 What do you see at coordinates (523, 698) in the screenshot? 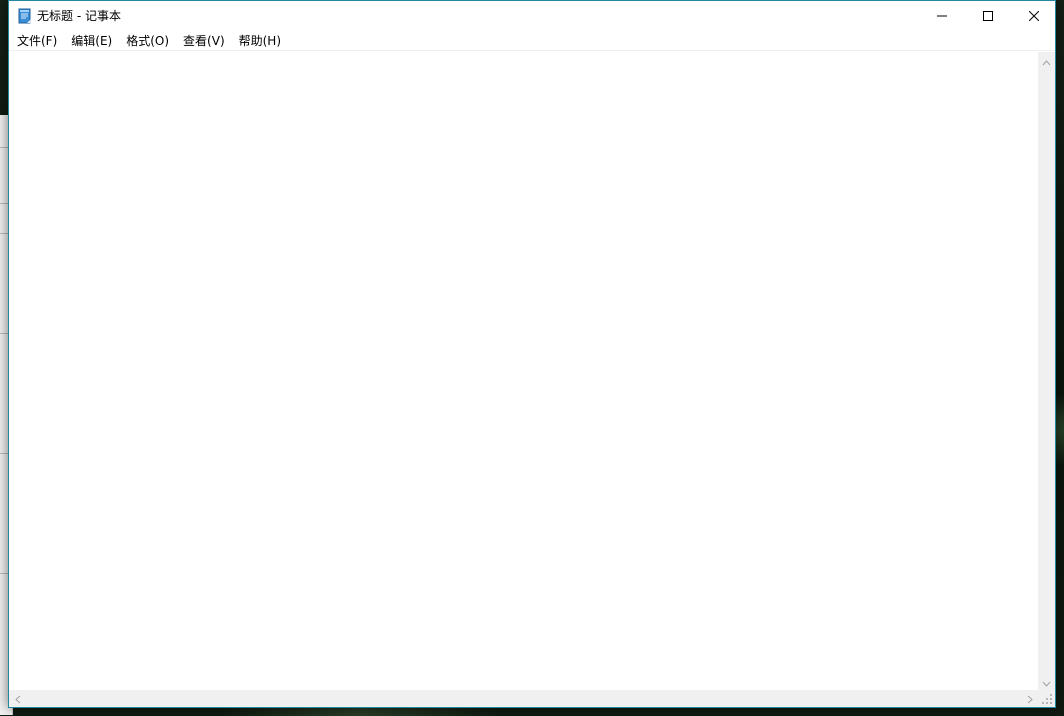
I see `horizontal-scrollbar` at bounding box center [523, 698].